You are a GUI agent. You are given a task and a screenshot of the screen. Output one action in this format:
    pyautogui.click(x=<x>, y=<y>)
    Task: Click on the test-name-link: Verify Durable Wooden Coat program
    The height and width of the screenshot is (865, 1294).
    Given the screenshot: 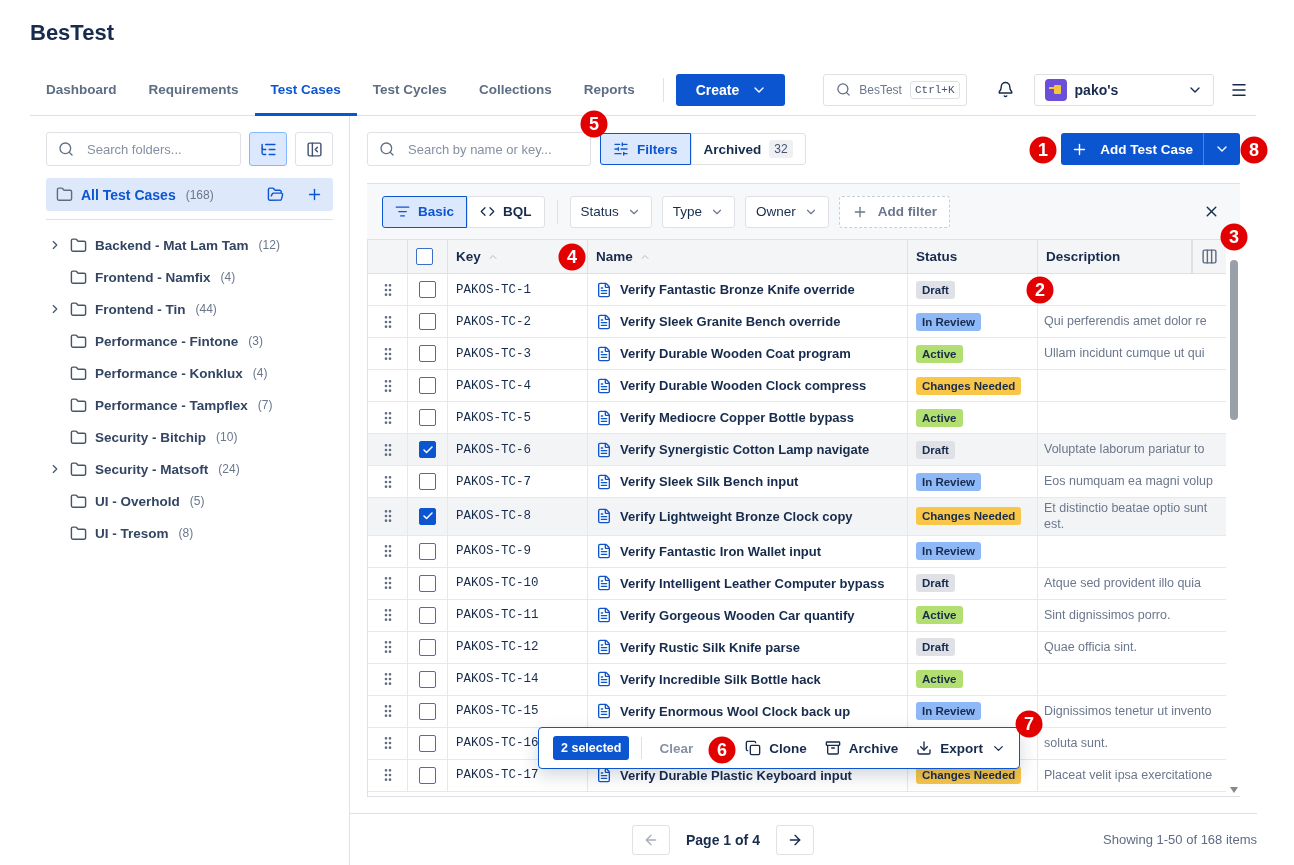 What is the action you would take?
    pyautogui.click(x=723, y=353)
    